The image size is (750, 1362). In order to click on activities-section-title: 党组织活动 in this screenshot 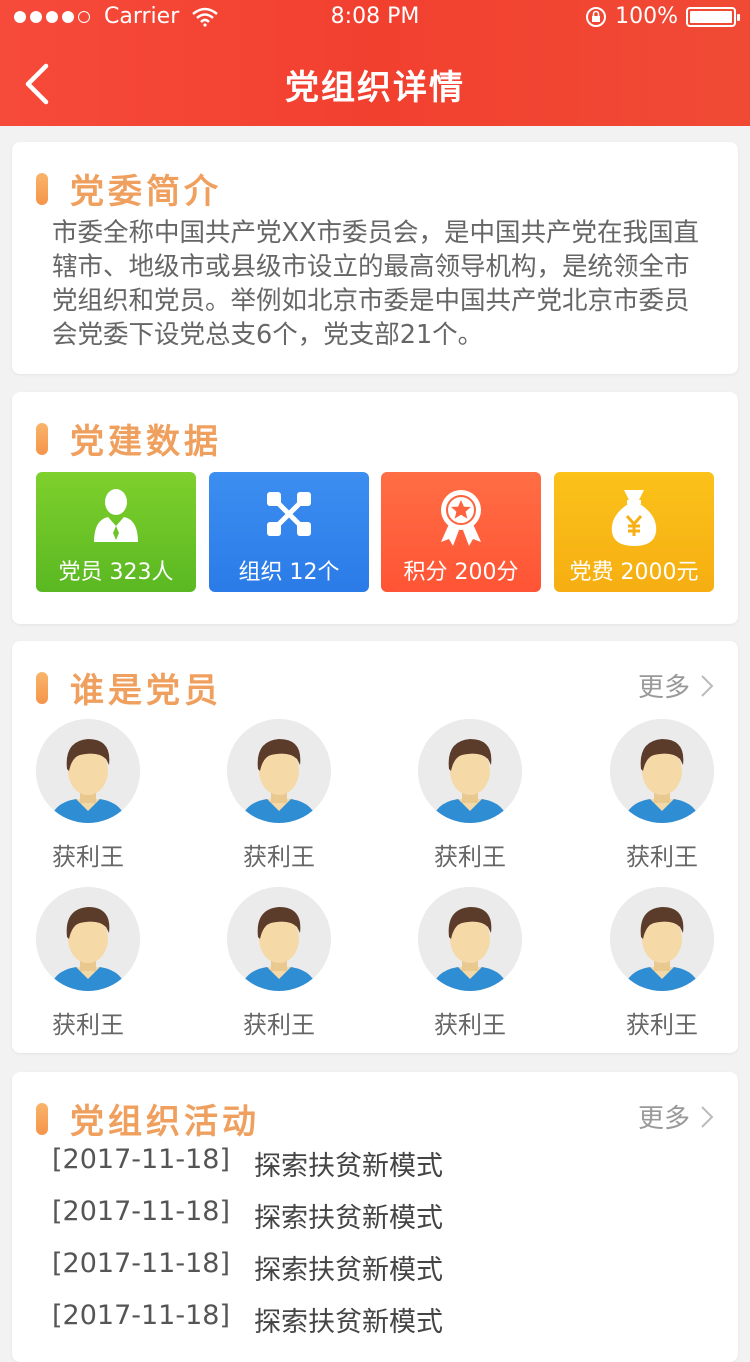, I will do `click(165, 1122)`.